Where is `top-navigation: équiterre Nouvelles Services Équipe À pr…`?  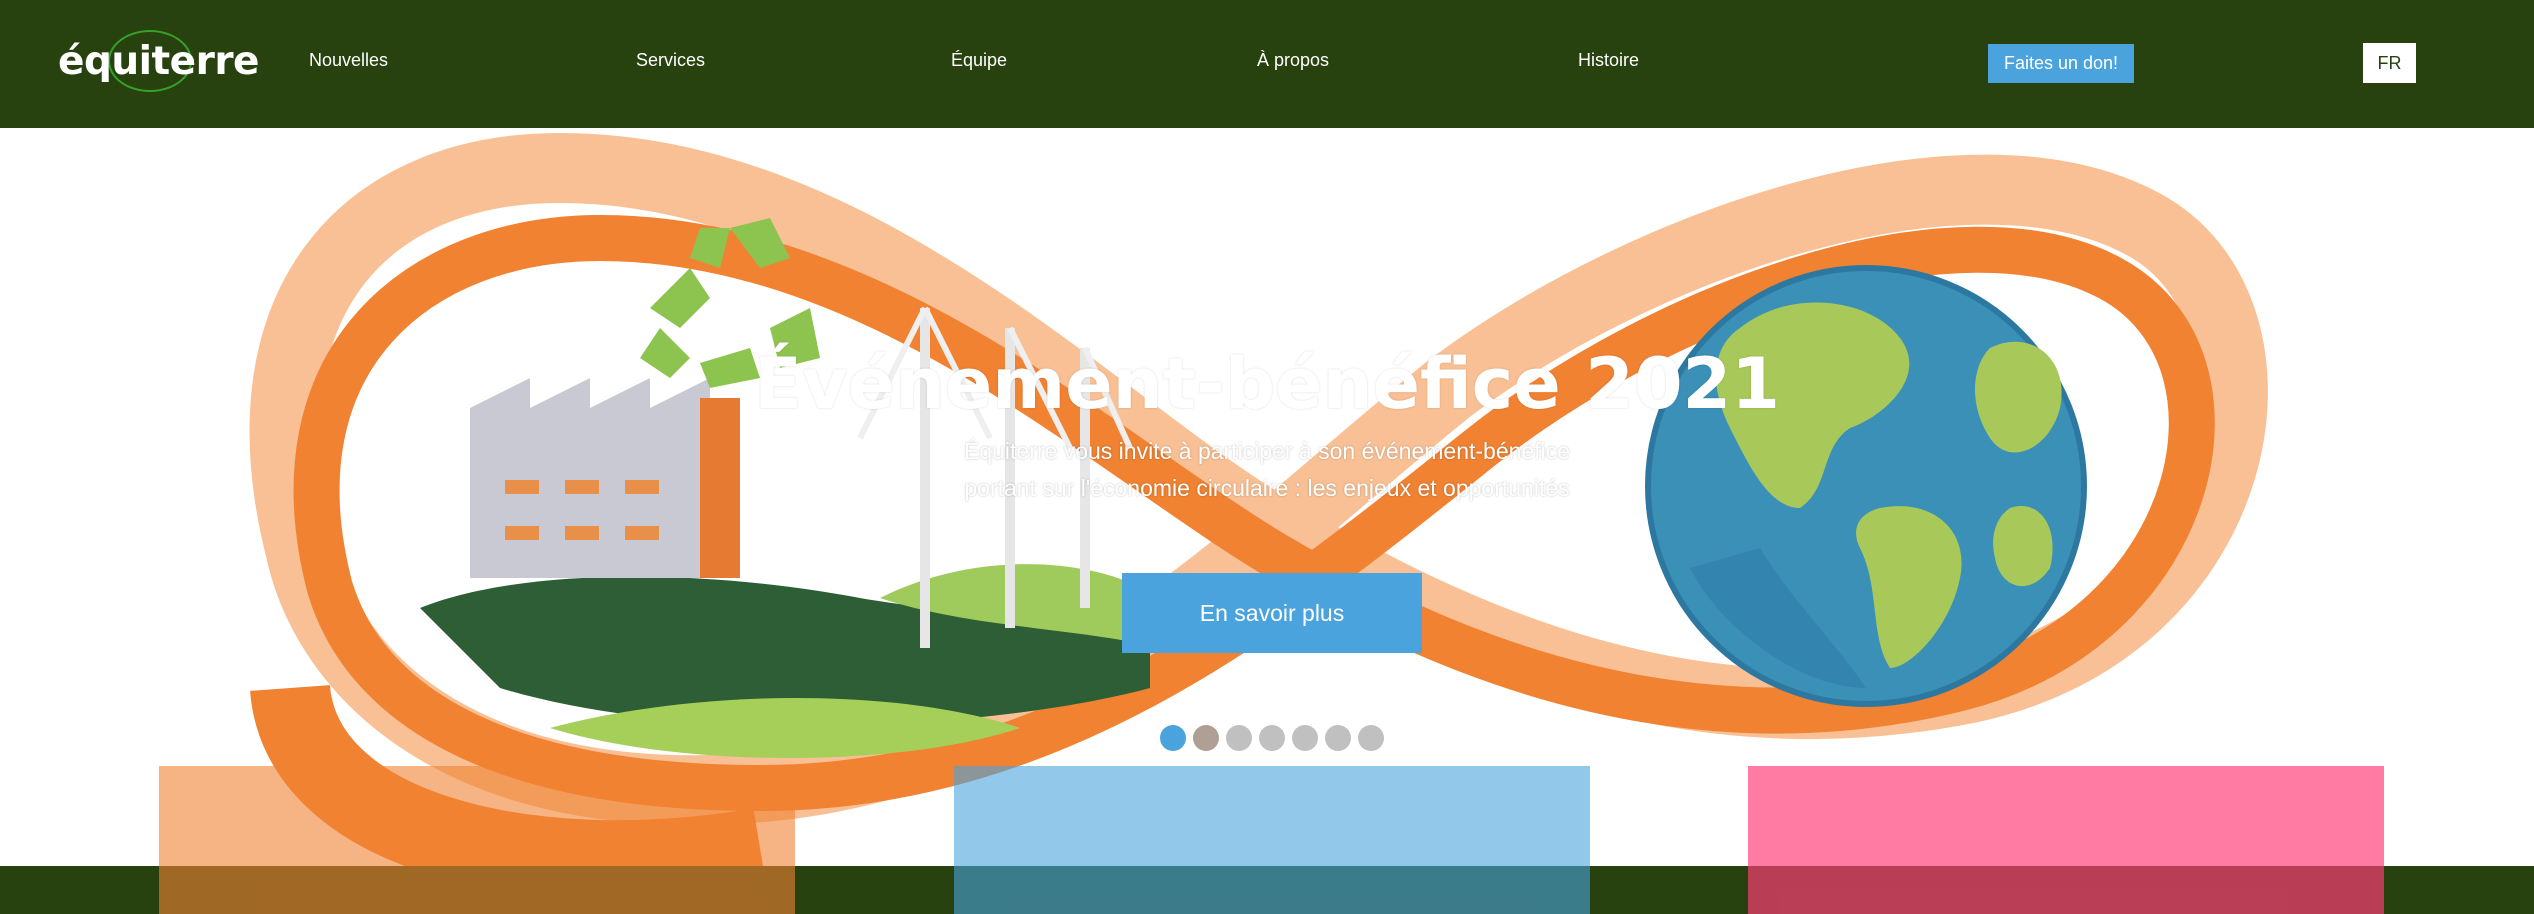
top-navigation: équiterre Nouvelles Services Équipe À pr… is located at coordinates (1267, 64).